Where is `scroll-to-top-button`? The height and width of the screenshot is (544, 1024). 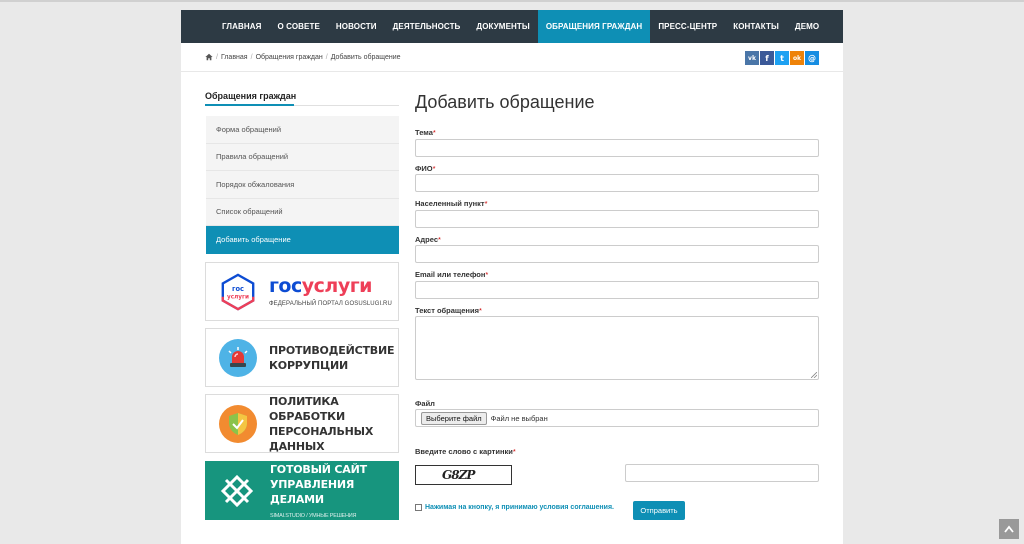 scroll-to-top-button is located at coordinates (1009, 529).